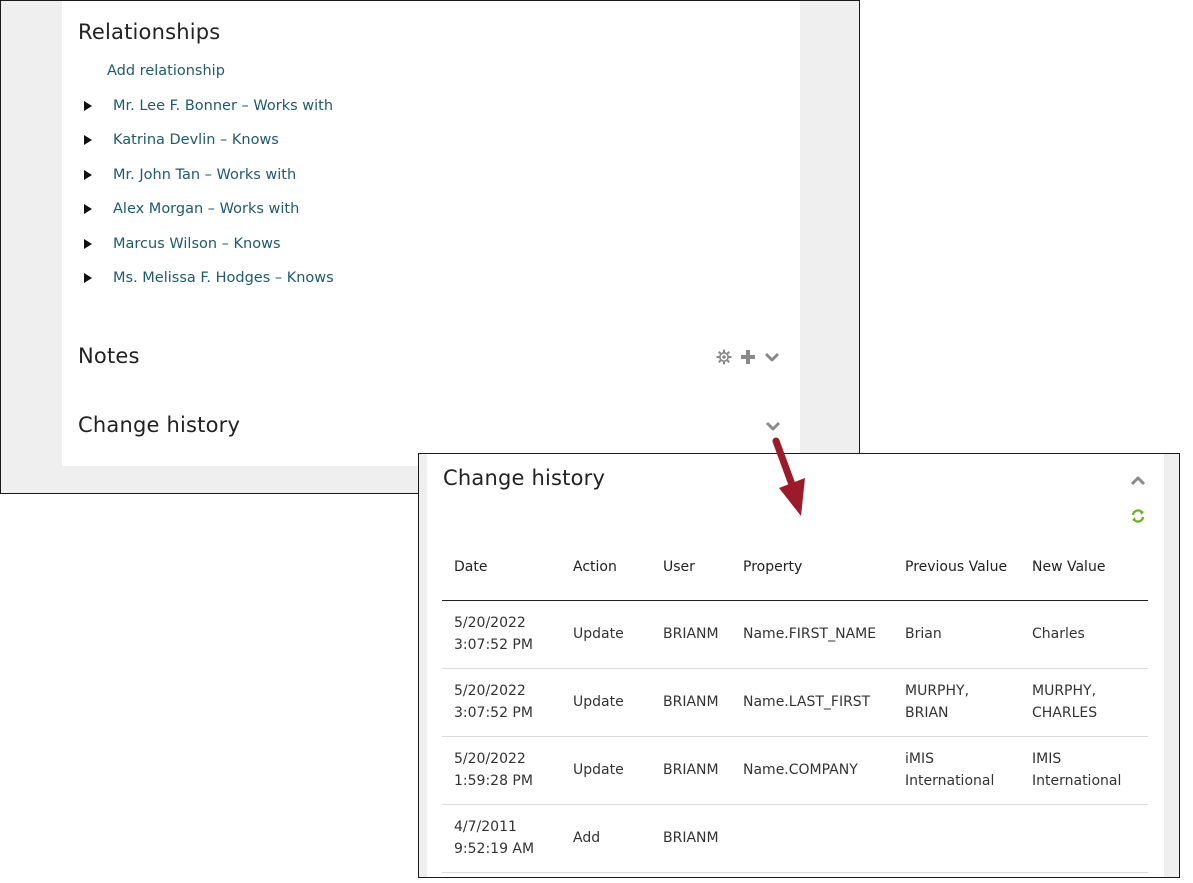  What do you see at coordinates (196, 140) in the screenshot?
I see `relationship-link: Katrina Devlin – Knows` at bounding box center [196, 140].